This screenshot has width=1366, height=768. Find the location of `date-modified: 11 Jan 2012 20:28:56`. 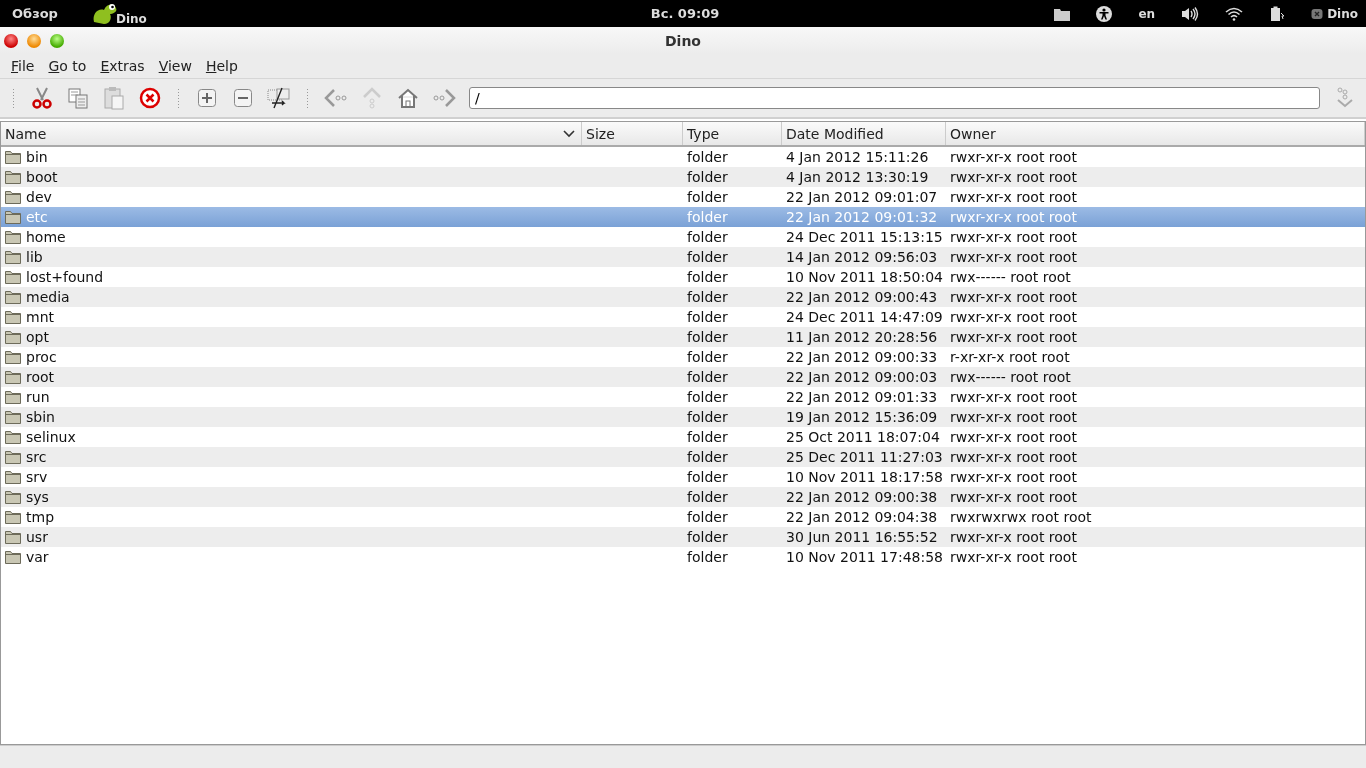

date-modified: 11 Jan 2012 20:28:56 is located at coordinates (862, 337).